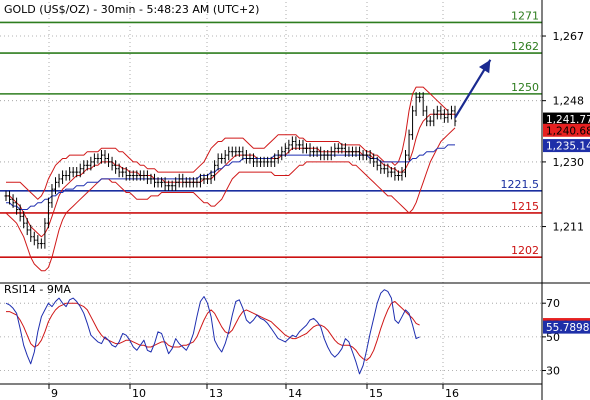 The width and height of the screenshot is (590, 400). I want to click on x-tick-label-3: 14, so click(295, 393).